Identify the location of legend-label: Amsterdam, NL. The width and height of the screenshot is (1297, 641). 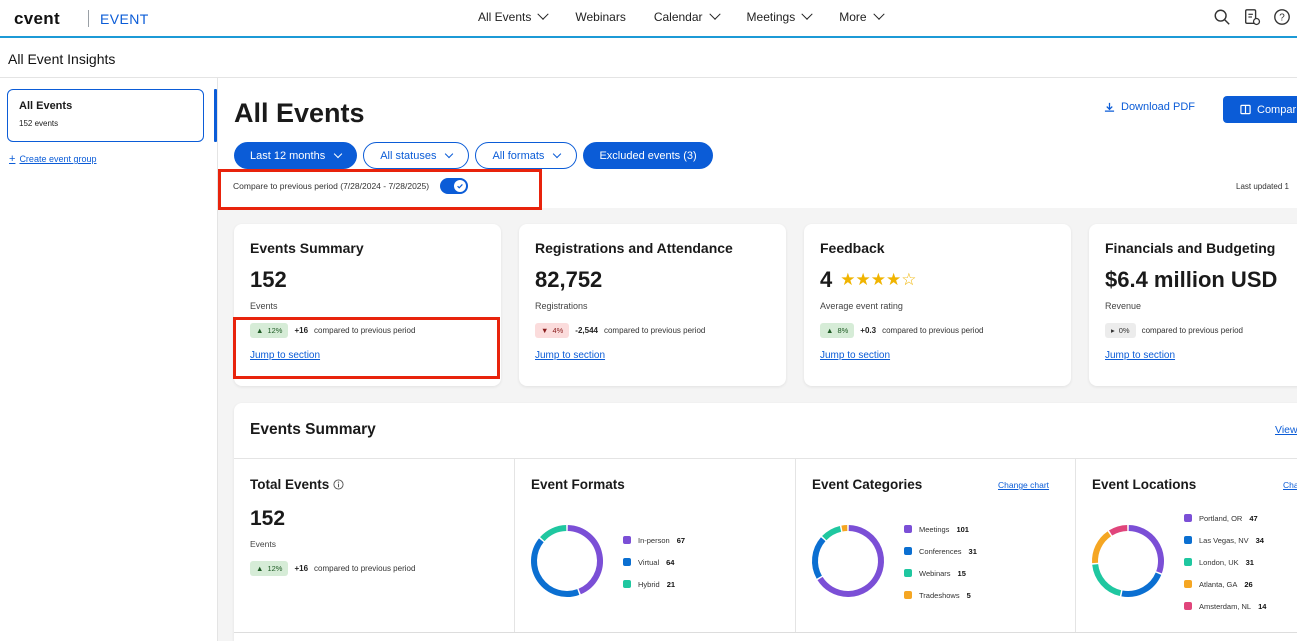
(1225, 606).